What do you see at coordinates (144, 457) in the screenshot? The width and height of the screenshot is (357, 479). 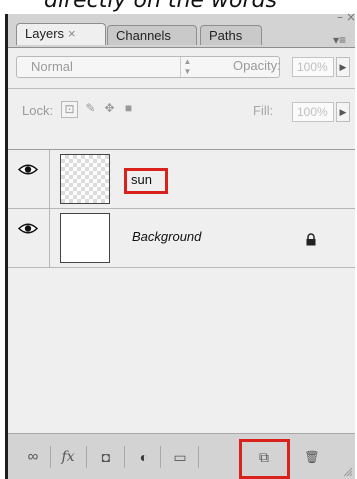 I see `adjustment-layer-icon: ◐` at bounding box center [144, 457].